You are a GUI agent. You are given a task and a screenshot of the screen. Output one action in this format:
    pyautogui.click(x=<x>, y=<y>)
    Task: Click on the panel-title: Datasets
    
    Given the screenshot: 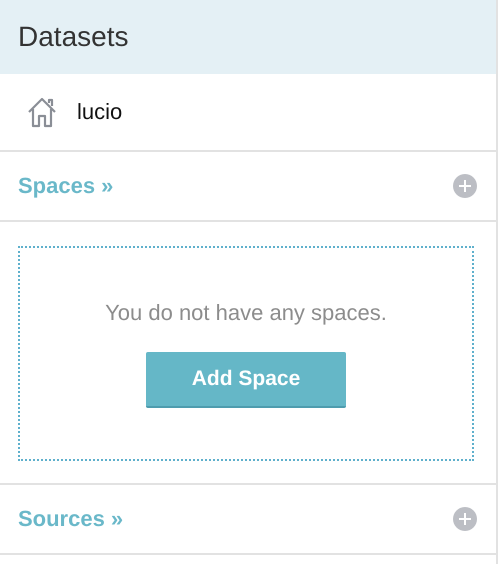 What is the action you would take?
    pyautogui.click(x=73, y=37)
    